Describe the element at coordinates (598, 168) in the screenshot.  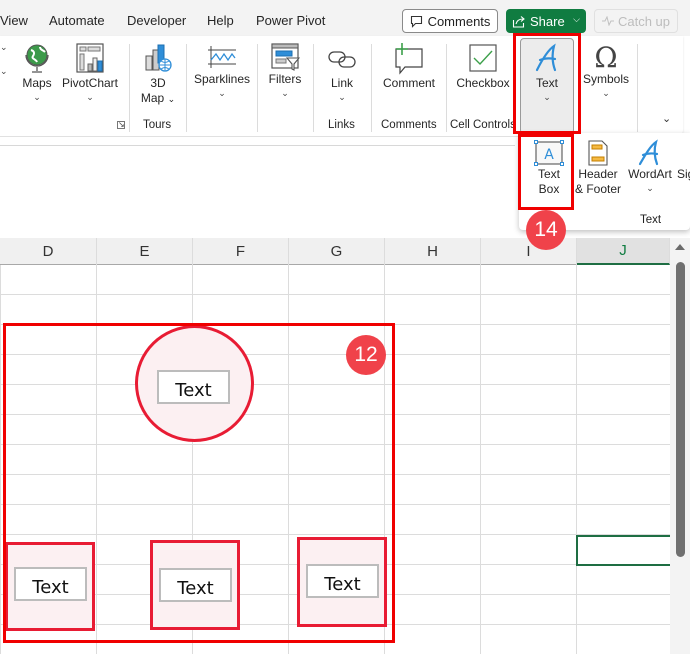
I see `header-footer-button: Header & Footer` at that location.